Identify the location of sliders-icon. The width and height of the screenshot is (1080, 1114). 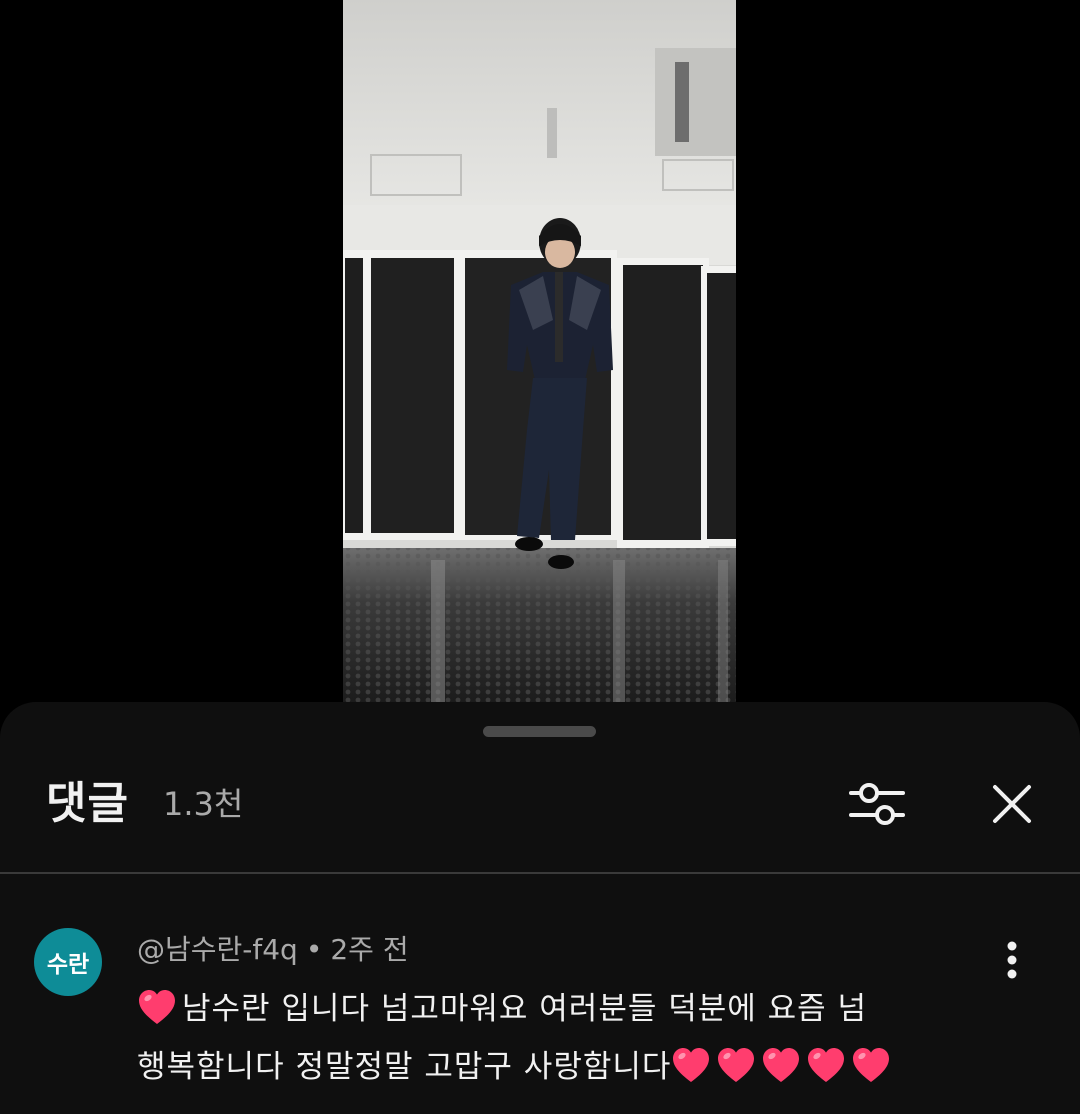
(877, 804).